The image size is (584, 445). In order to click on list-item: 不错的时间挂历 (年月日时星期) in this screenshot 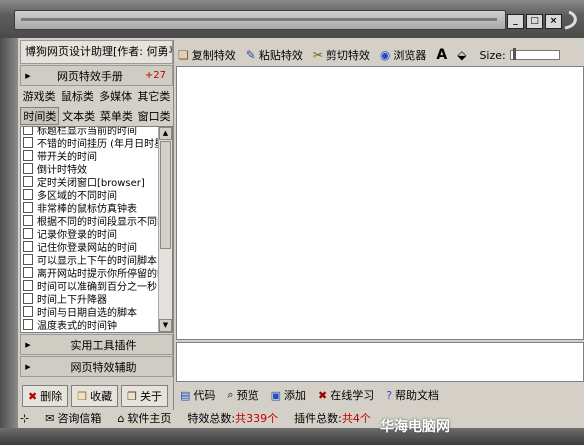, I will do `click(90, 143)`.